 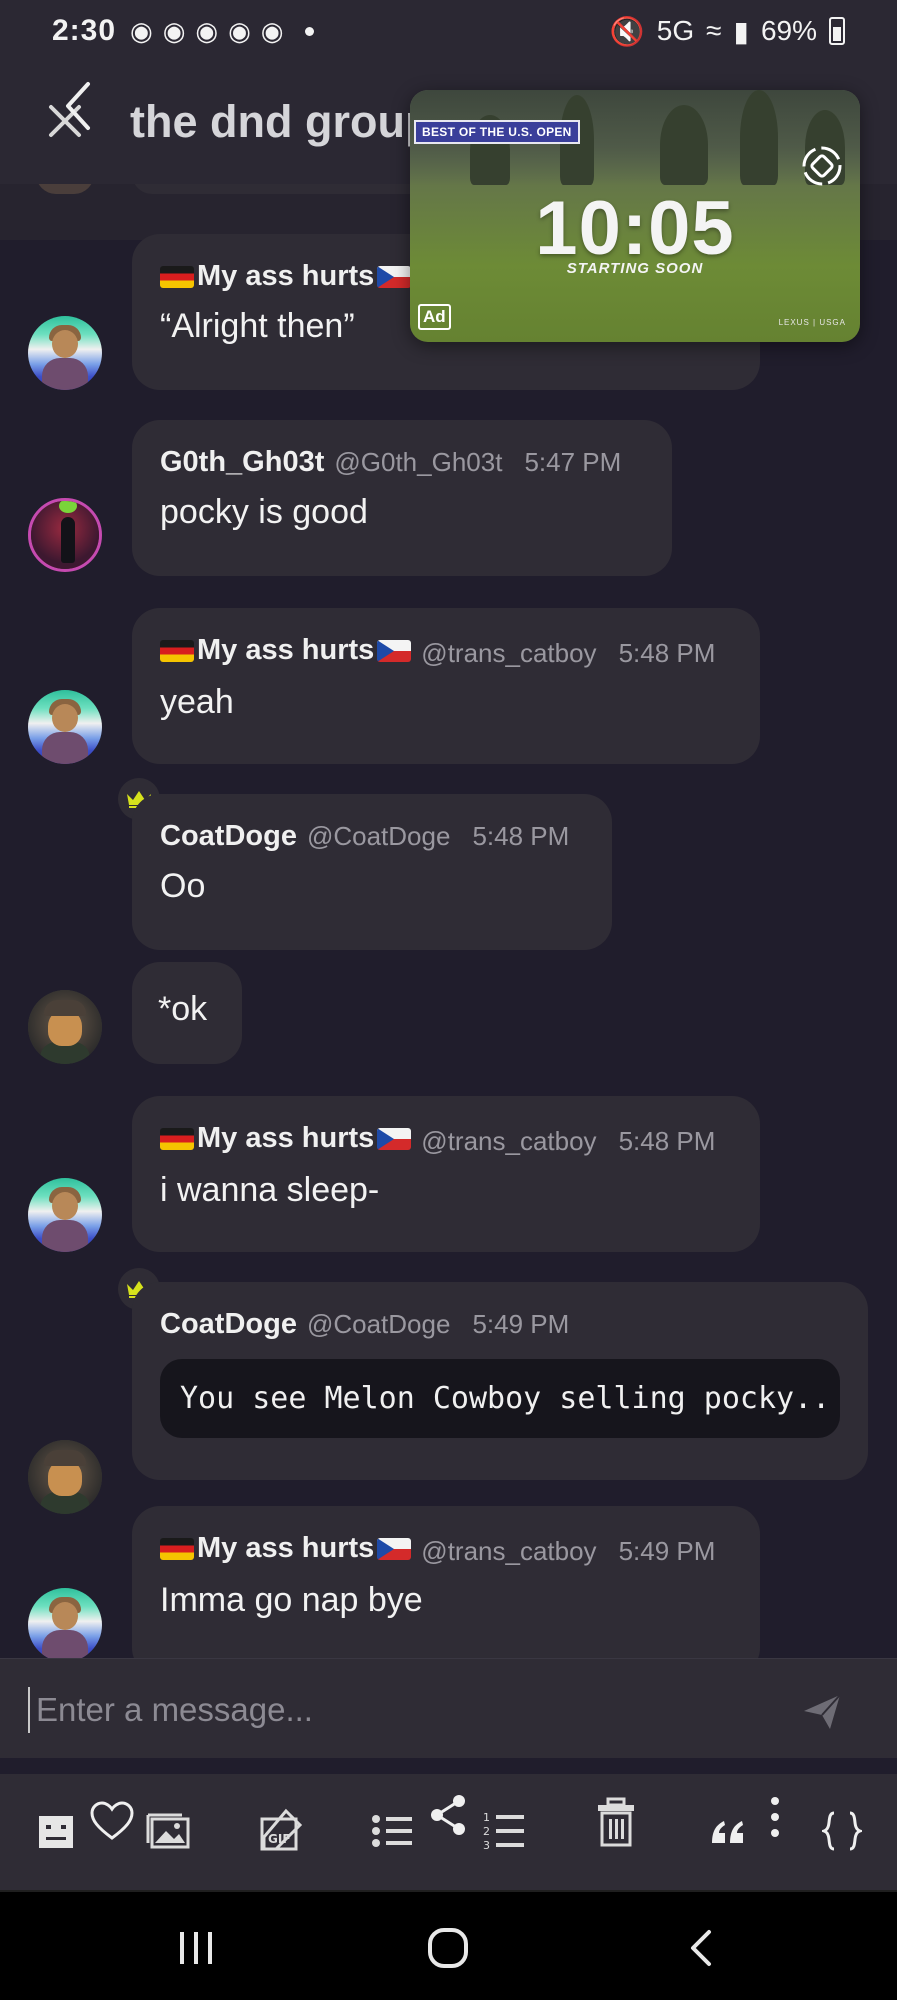 I want to click on code-icon, so click(x=842, y=1831).